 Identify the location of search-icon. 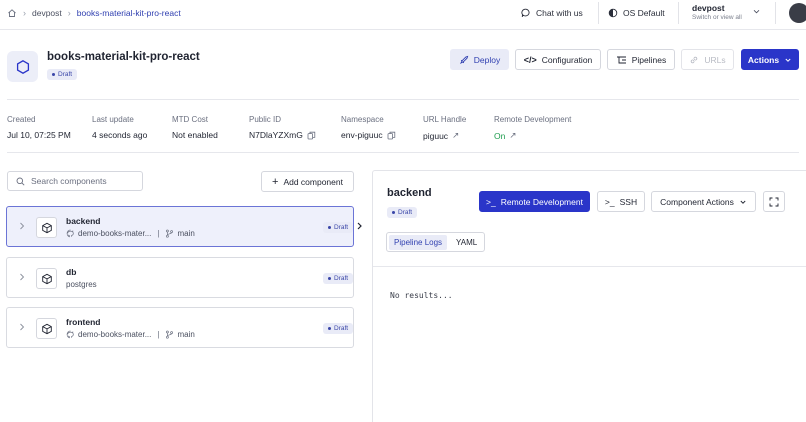
(20, 181).